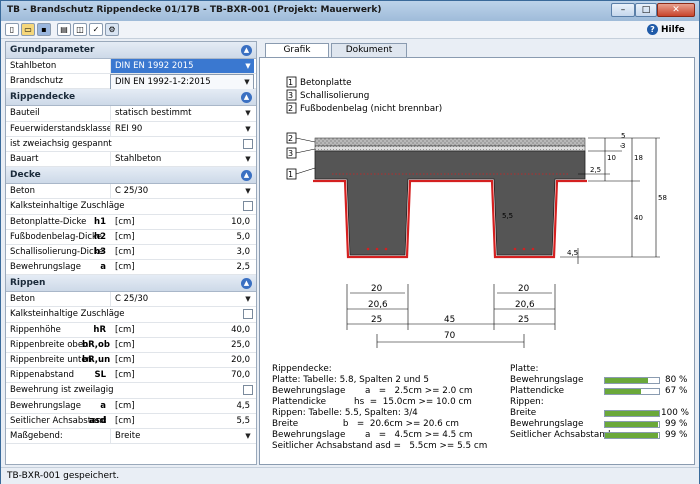 The width and height of the screenshot is (700, 484). What do you see at coordinates (64, 29) in the screenshot?
I see `print-icon: ▤` at bounding box center [64, 29].